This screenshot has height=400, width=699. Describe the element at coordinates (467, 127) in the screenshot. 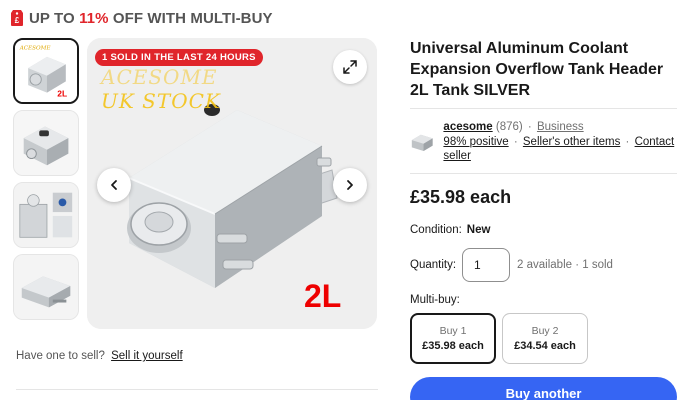

I see `seller-name-link: acesome` at that location.